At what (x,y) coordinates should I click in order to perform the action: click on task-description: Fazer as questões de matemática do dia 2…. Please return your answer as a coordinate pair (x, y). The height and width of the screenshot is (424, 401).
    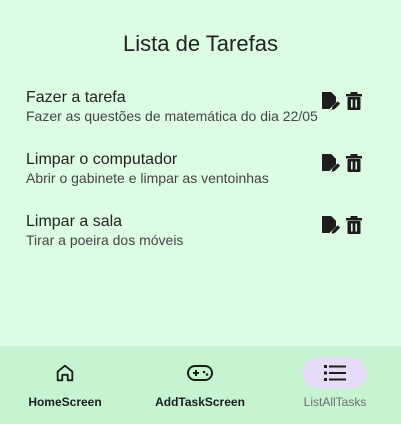
    Looking at the image, I should click on (172, 116).